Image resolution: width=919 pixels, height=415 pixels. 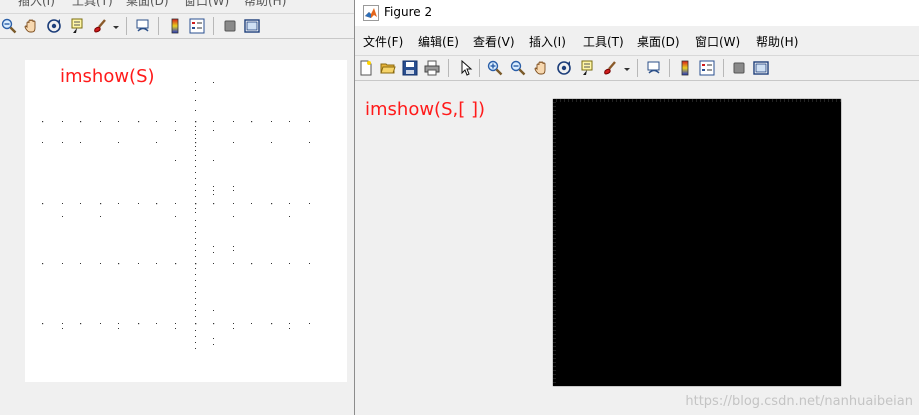 I want to click on dot-column, so click(x=204, y=213).